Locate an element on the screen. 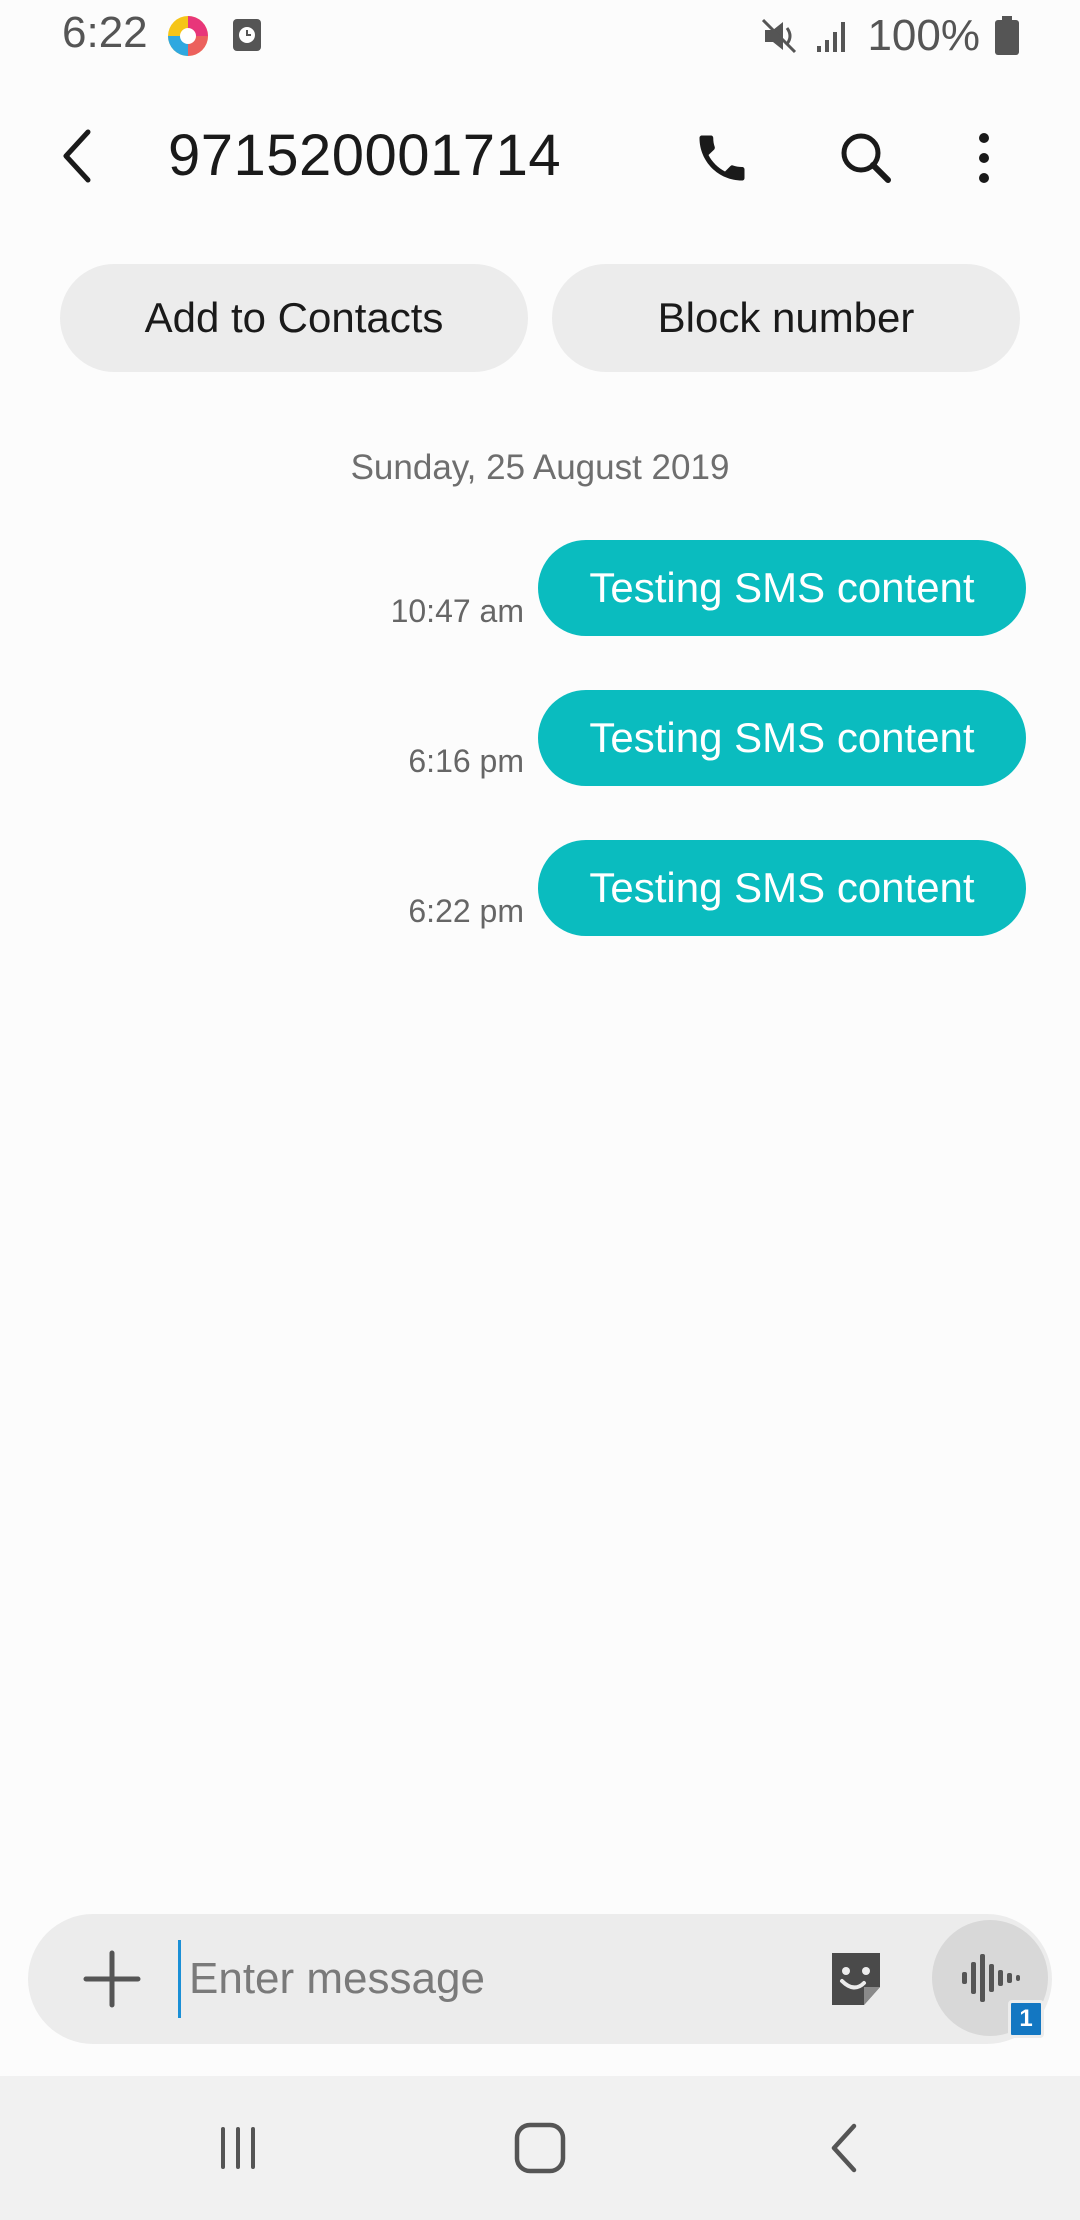  message-composer: 1 is located at coordinates (540, 1979).